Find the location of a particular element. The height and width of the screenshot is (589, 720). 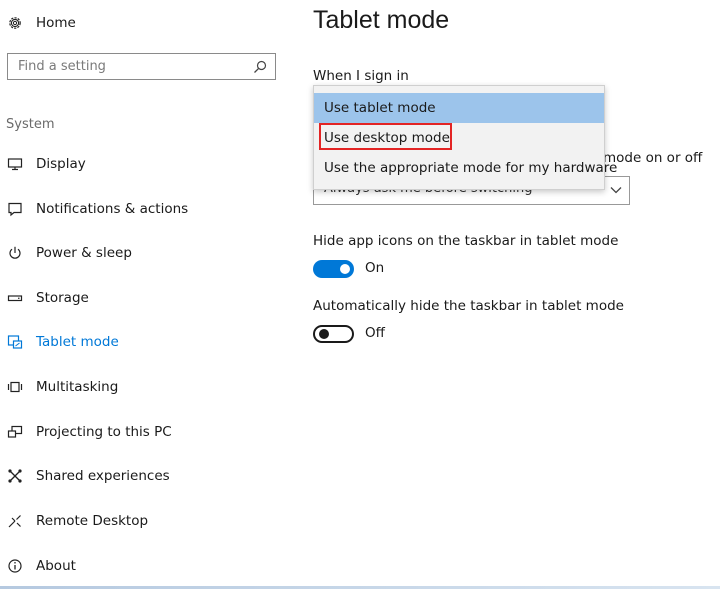

remote-desktop-icon is located at coordinates (14, 521).